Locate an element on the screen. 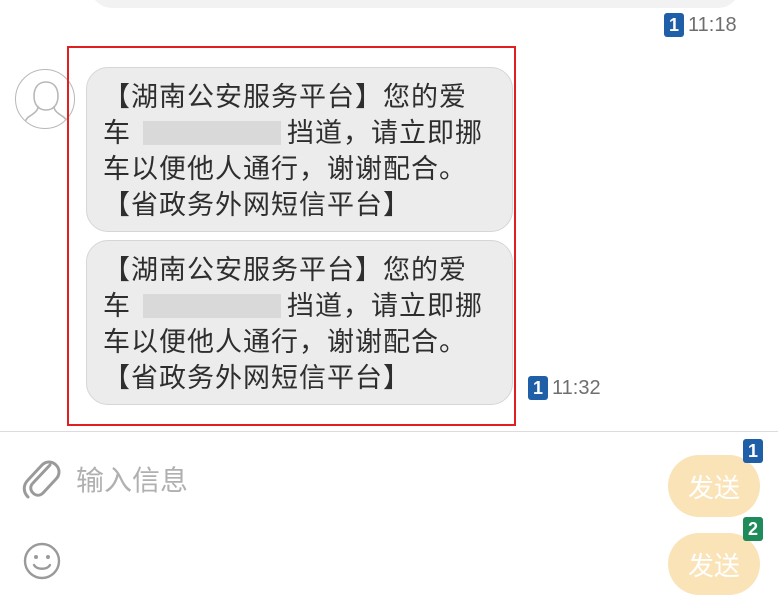  message-input is located at coordinates (356, 480).